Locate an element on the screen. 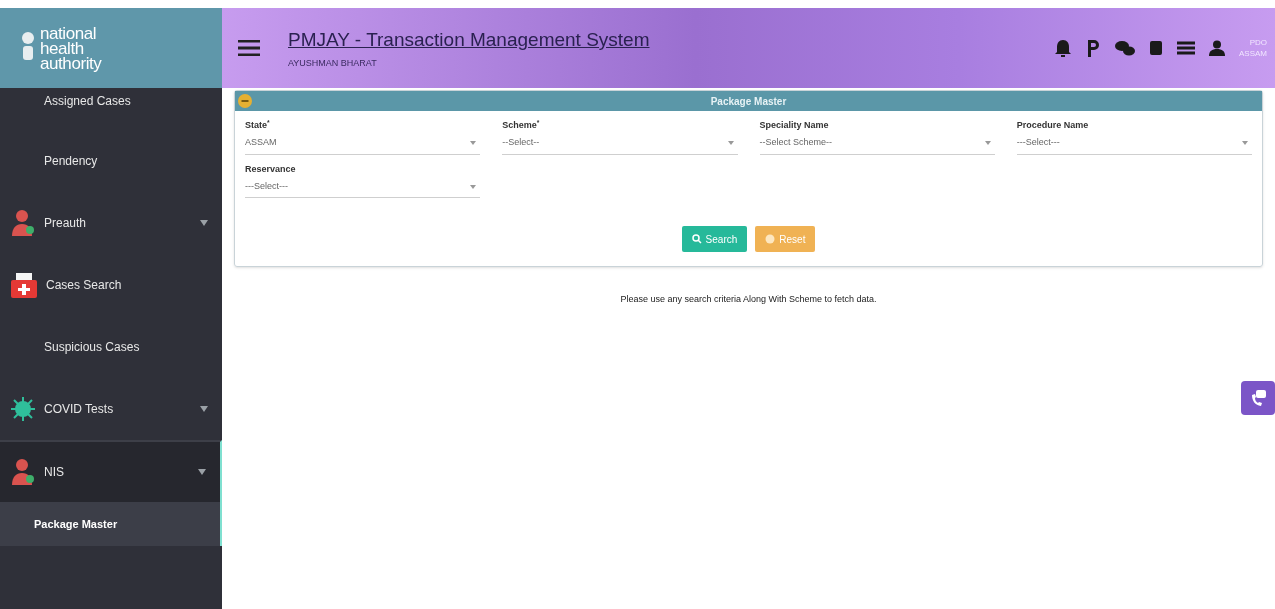 The height and width of the screenshot is (609, 1275). logo-text: health is located at coordinates (62, 48).